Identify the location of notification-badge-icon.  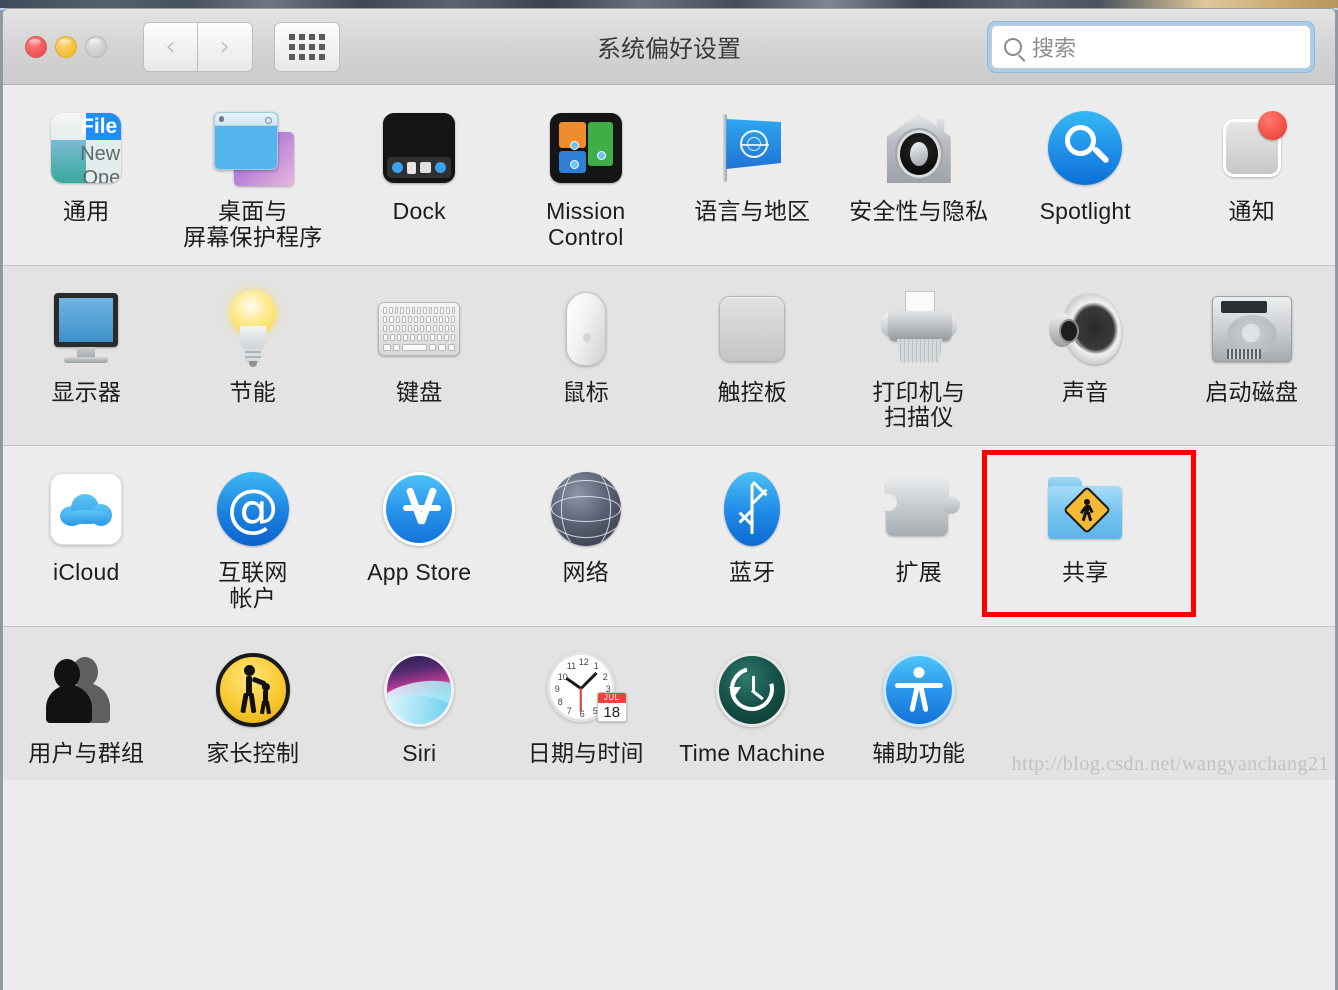
(1272, 125).